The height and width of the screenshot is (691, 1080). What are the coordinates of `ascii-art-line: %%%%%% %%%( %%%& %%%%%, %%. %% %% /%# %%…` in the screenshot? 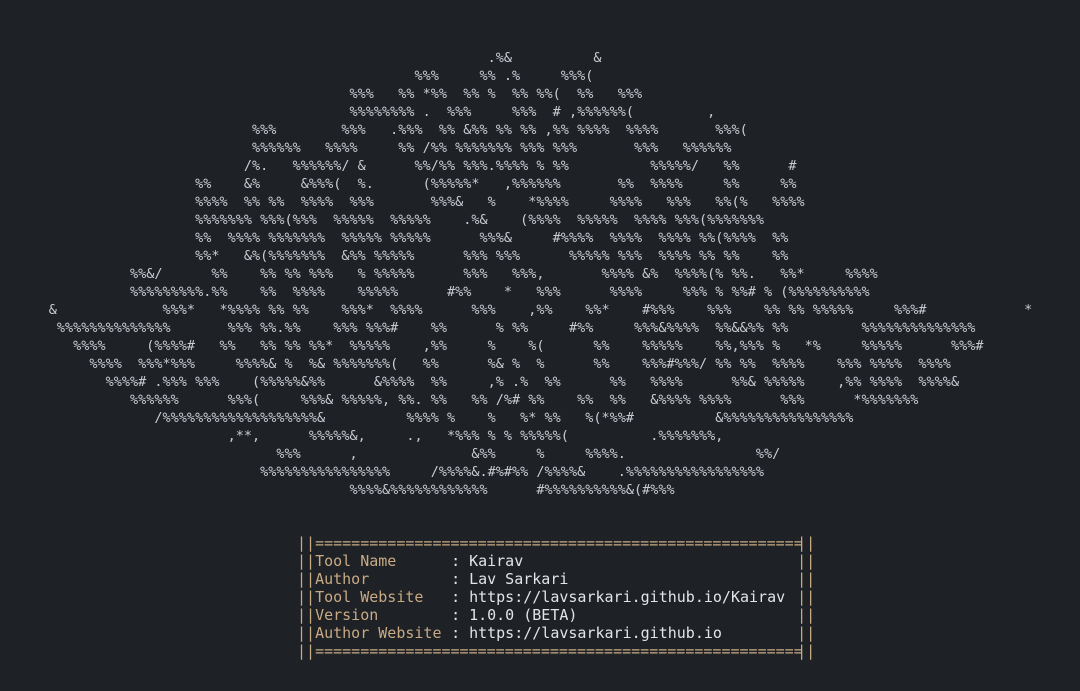 It's located at (459, 400).